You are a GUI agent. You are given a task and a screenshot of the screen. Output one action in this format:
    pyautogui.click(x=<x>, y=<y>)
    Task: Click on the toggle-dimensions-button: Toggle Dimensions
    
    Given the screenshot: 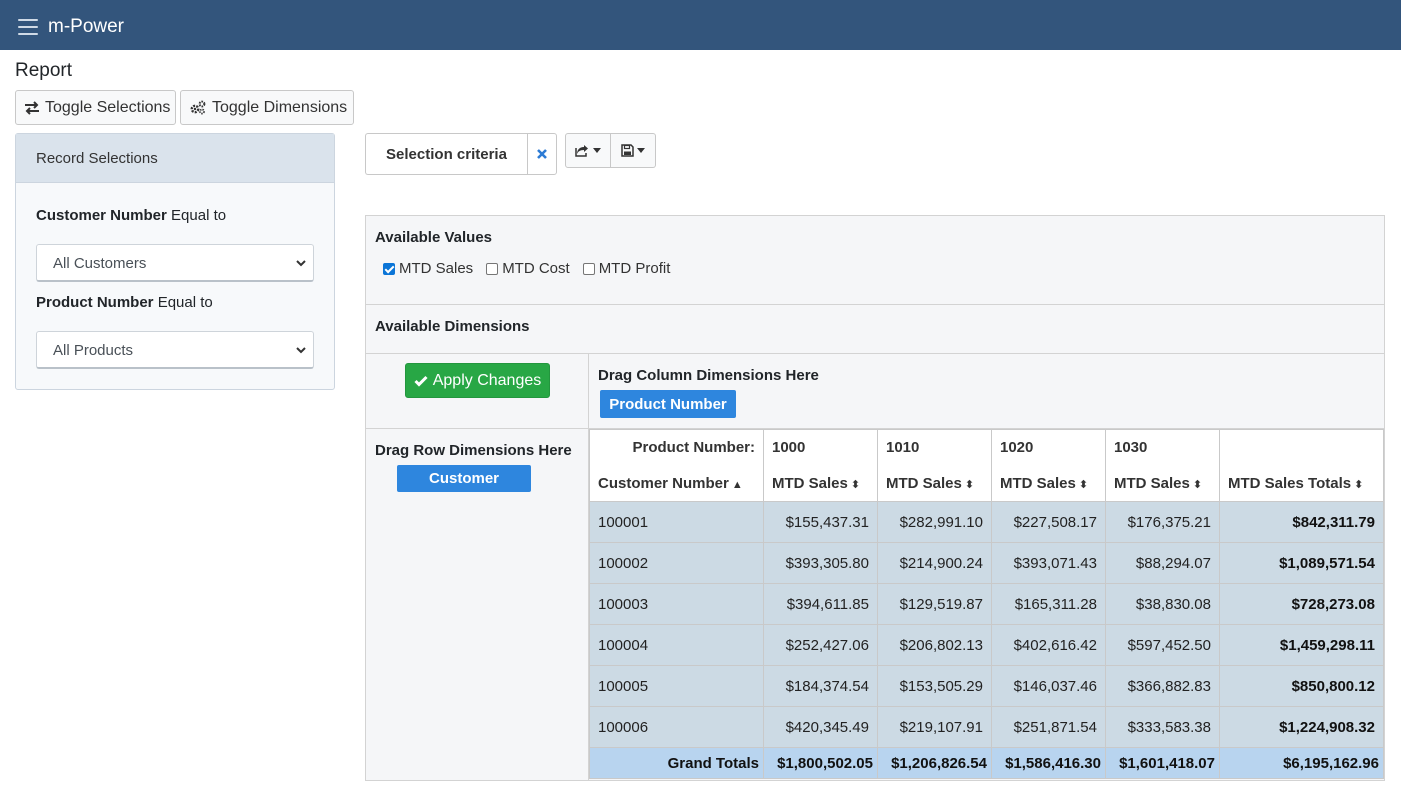 What is the action you would take?
    pyautogui.click(x=267, y=107)
    